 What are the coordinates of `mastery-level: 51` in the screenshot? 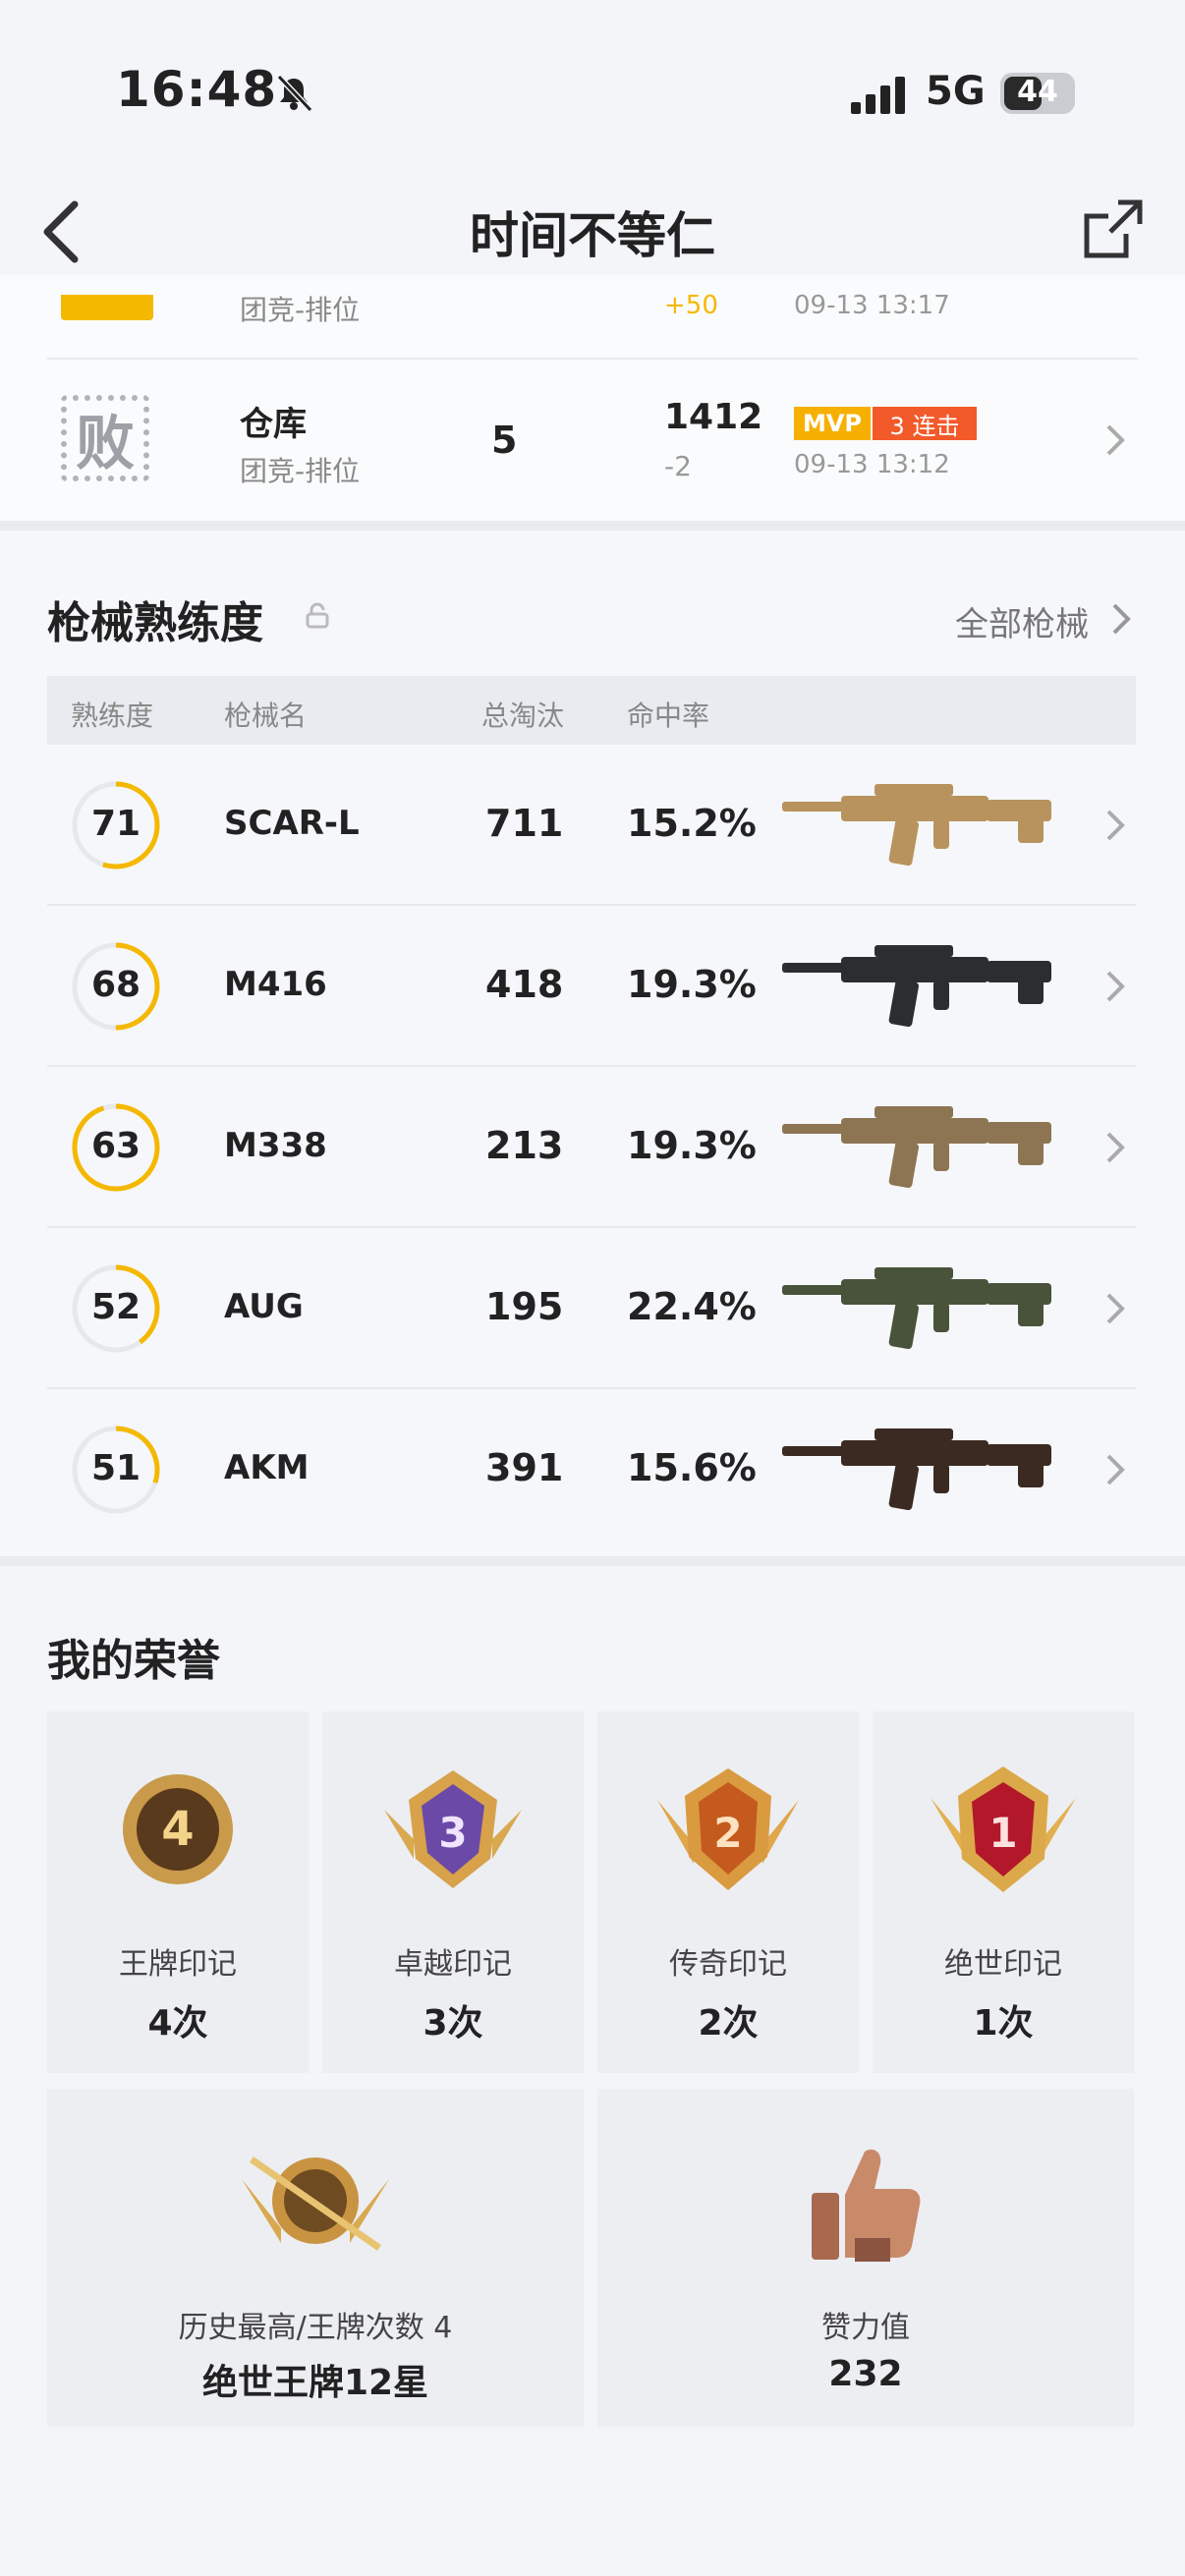 It's located at (116, 1468).